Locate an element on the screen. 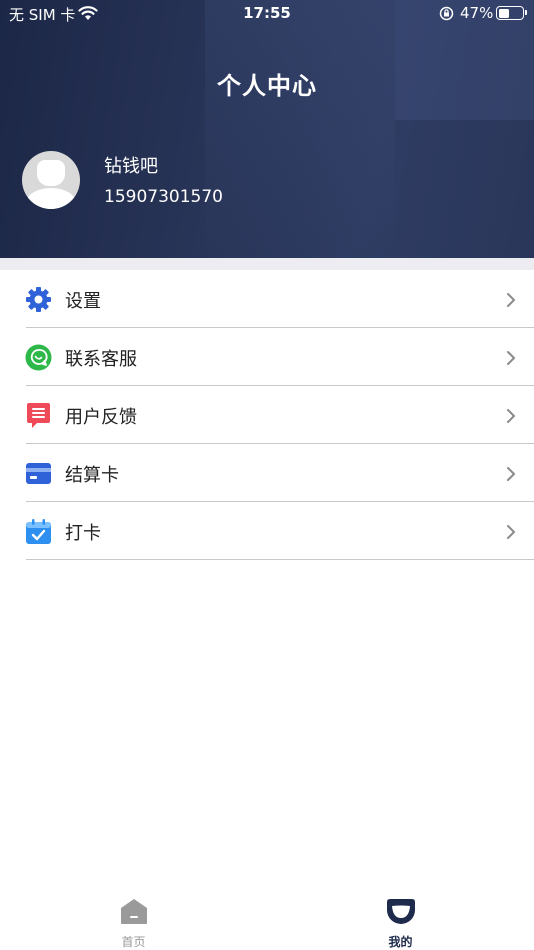 The width and height of the screenshot is (534, 950). menu-label: 打卡 is located at coordinates (83, 533).